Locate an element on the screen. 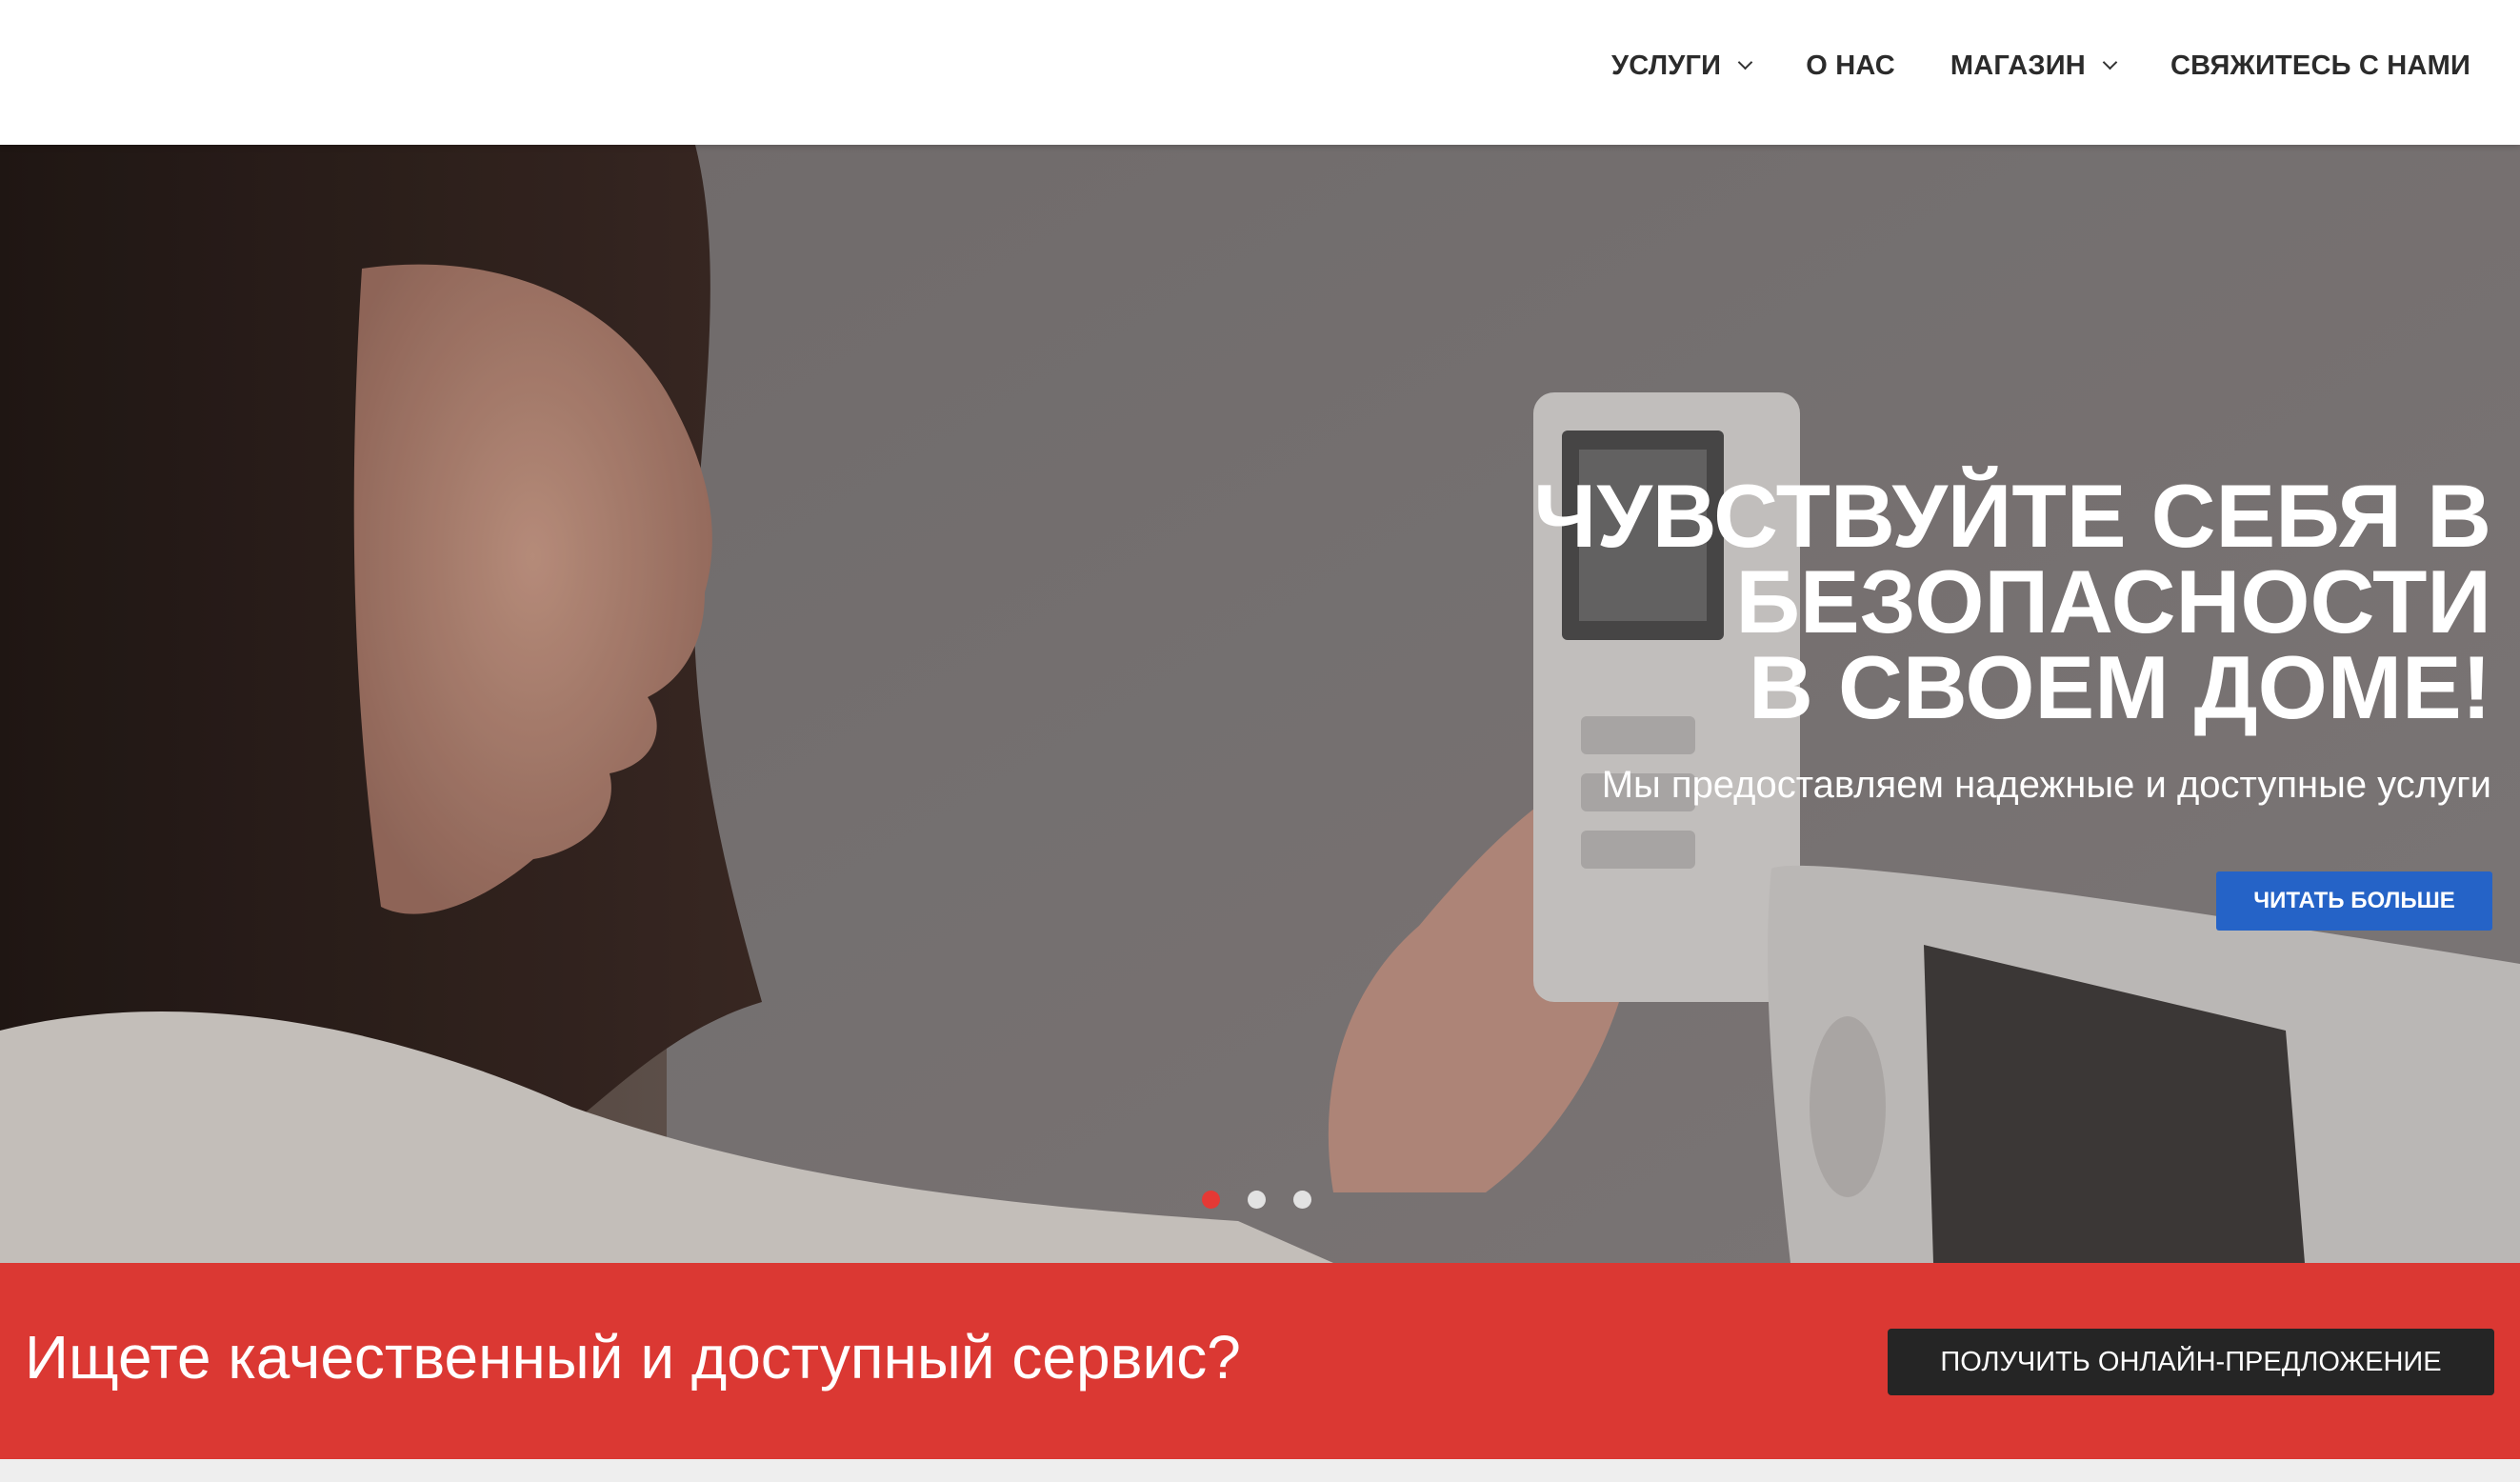 This screenshot has width=2520, height=1482. nav-item-about: О НАС is located at coordinates (1850, 66).